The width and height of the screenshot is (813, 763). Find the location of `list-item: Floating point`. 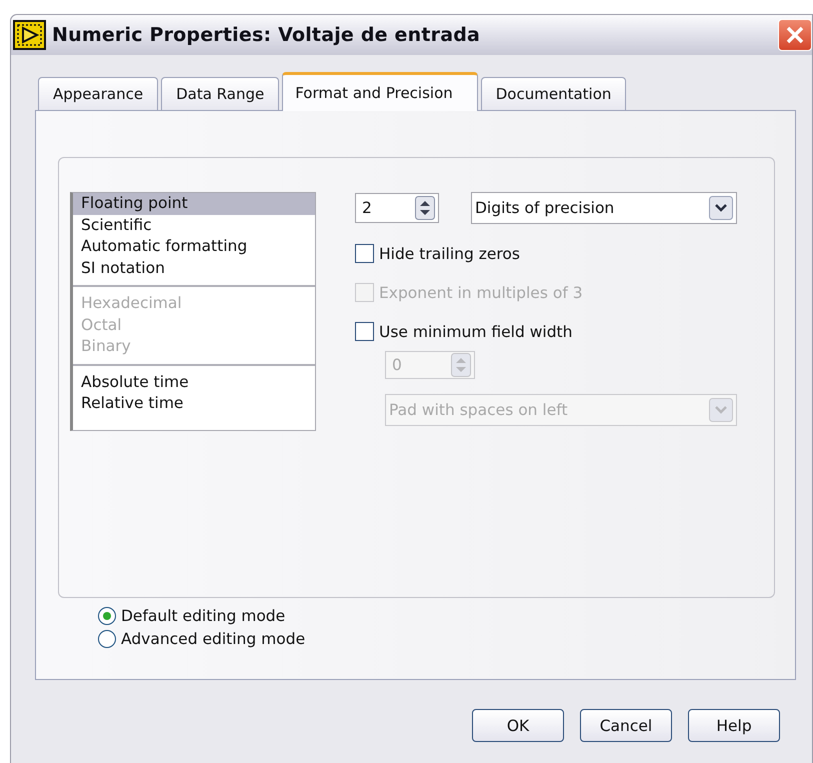

list-item: Floating point is located at coordinates (194, 203).